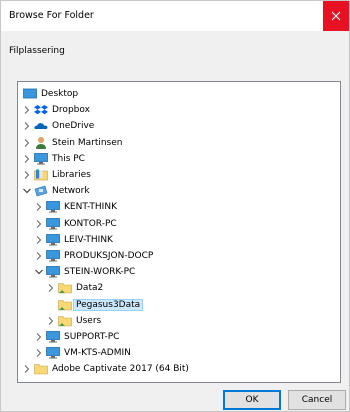 The width and height of the screenshot is (350, 412). I want to click on dialog-description: Filplassering, so click(37, 51).